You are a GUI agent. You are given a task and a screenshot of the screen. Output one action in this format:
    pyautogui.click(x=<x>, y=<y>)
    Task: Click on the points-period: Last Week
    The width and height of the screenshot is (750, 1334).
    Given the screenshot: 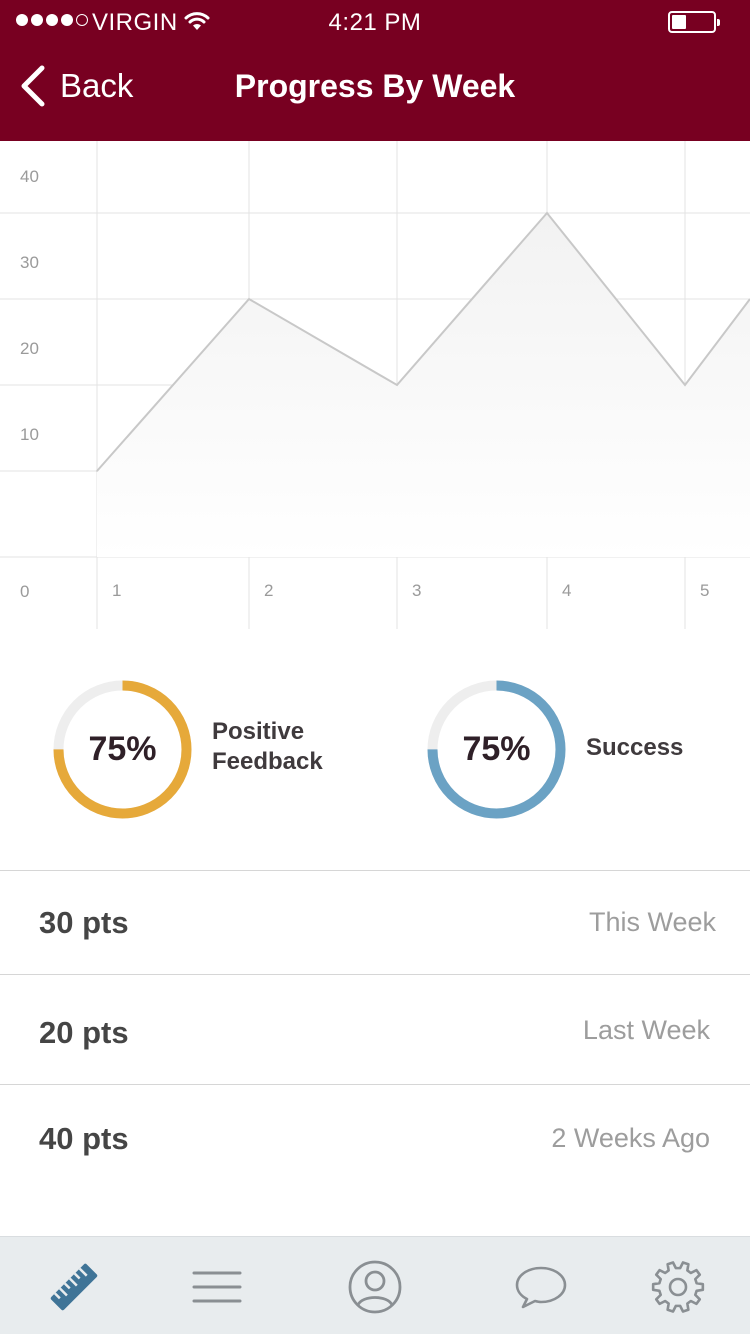 What is the action you would take?
    pyautogui.click(x=646, y=1030)
    